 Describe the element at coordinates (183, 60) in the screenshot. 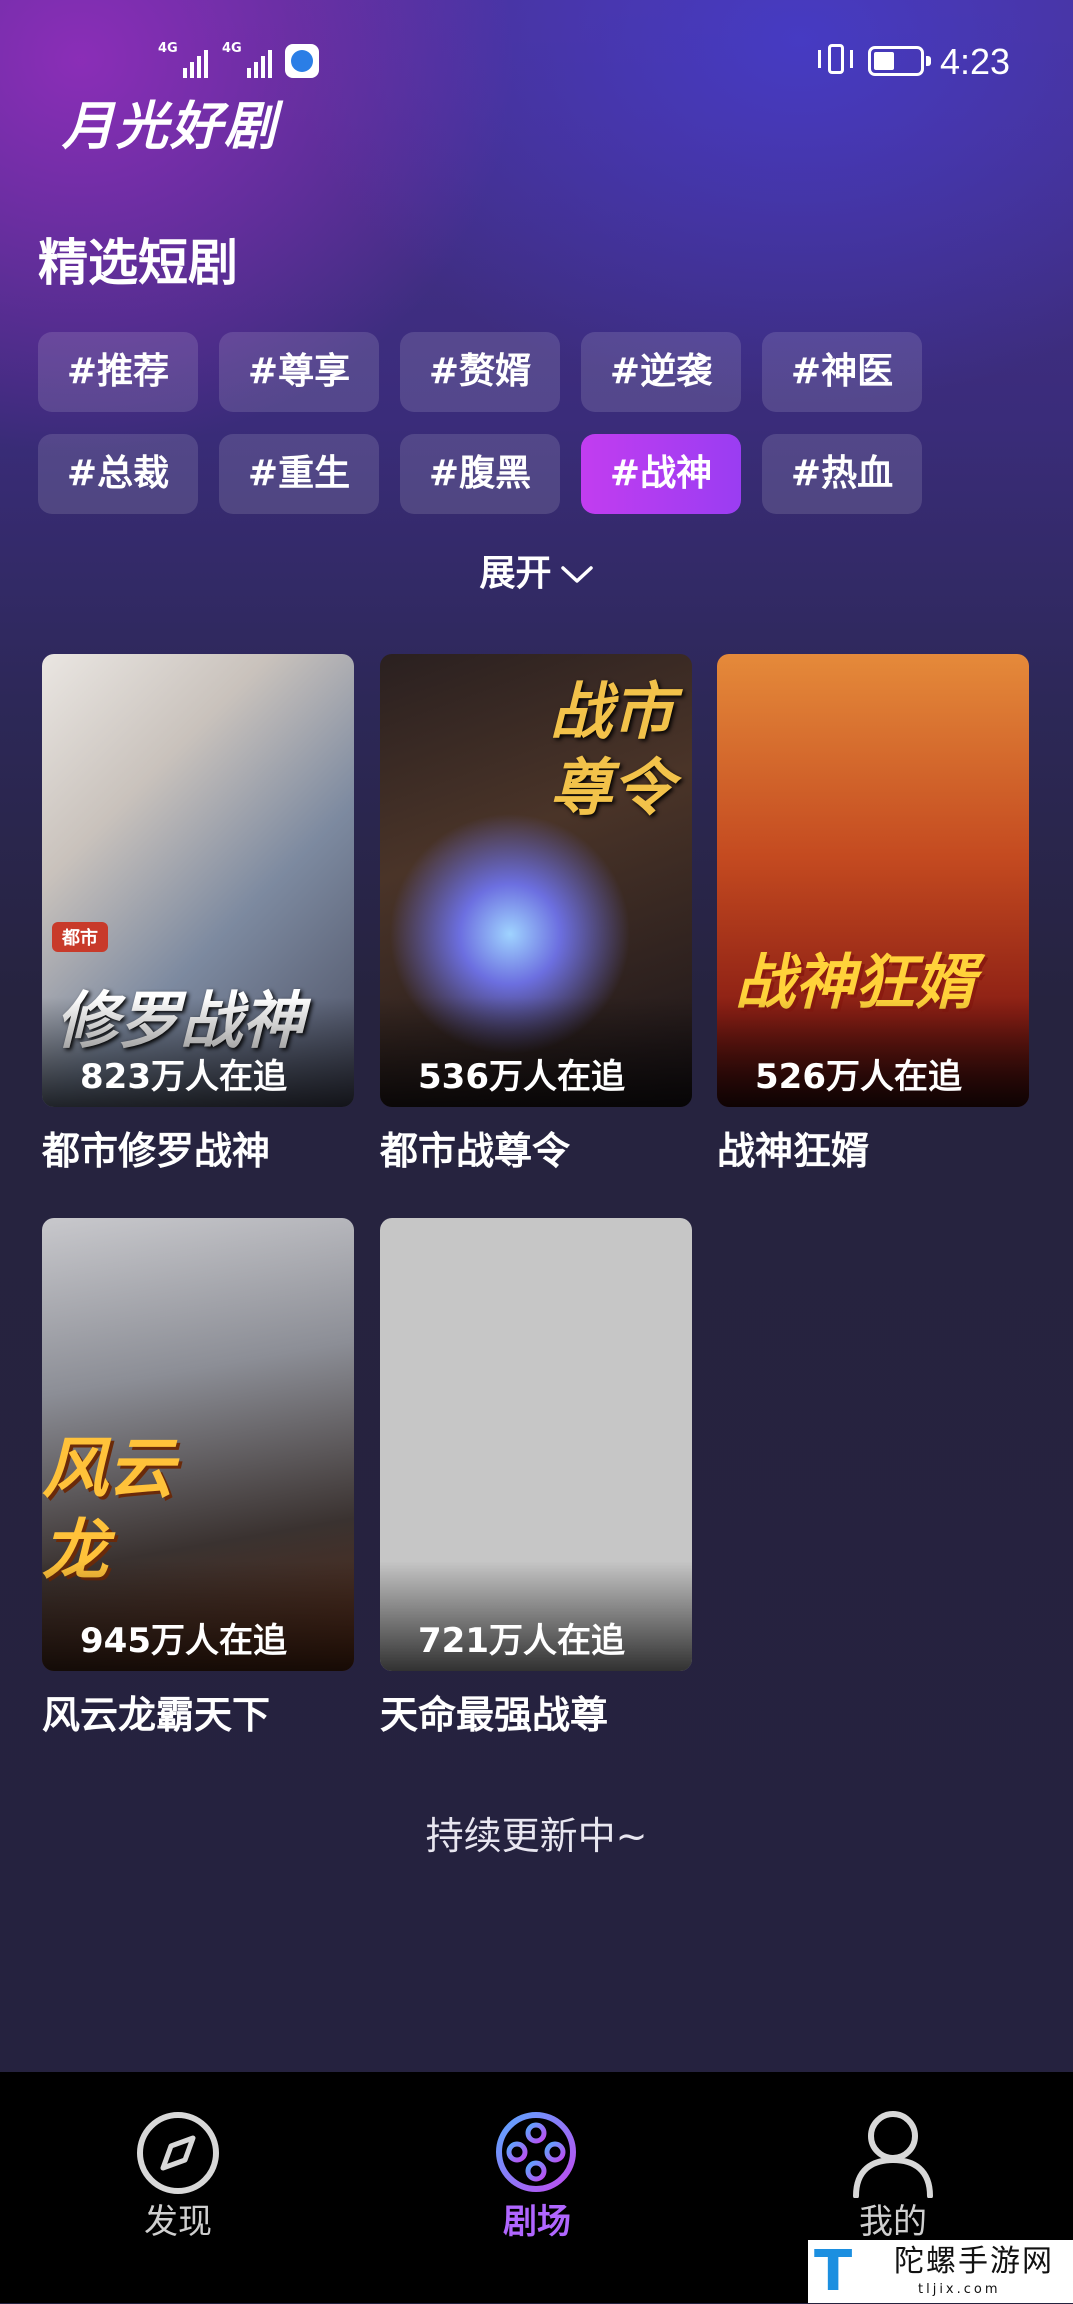

I see `cell-signal-1-icon: 4G` at that location.